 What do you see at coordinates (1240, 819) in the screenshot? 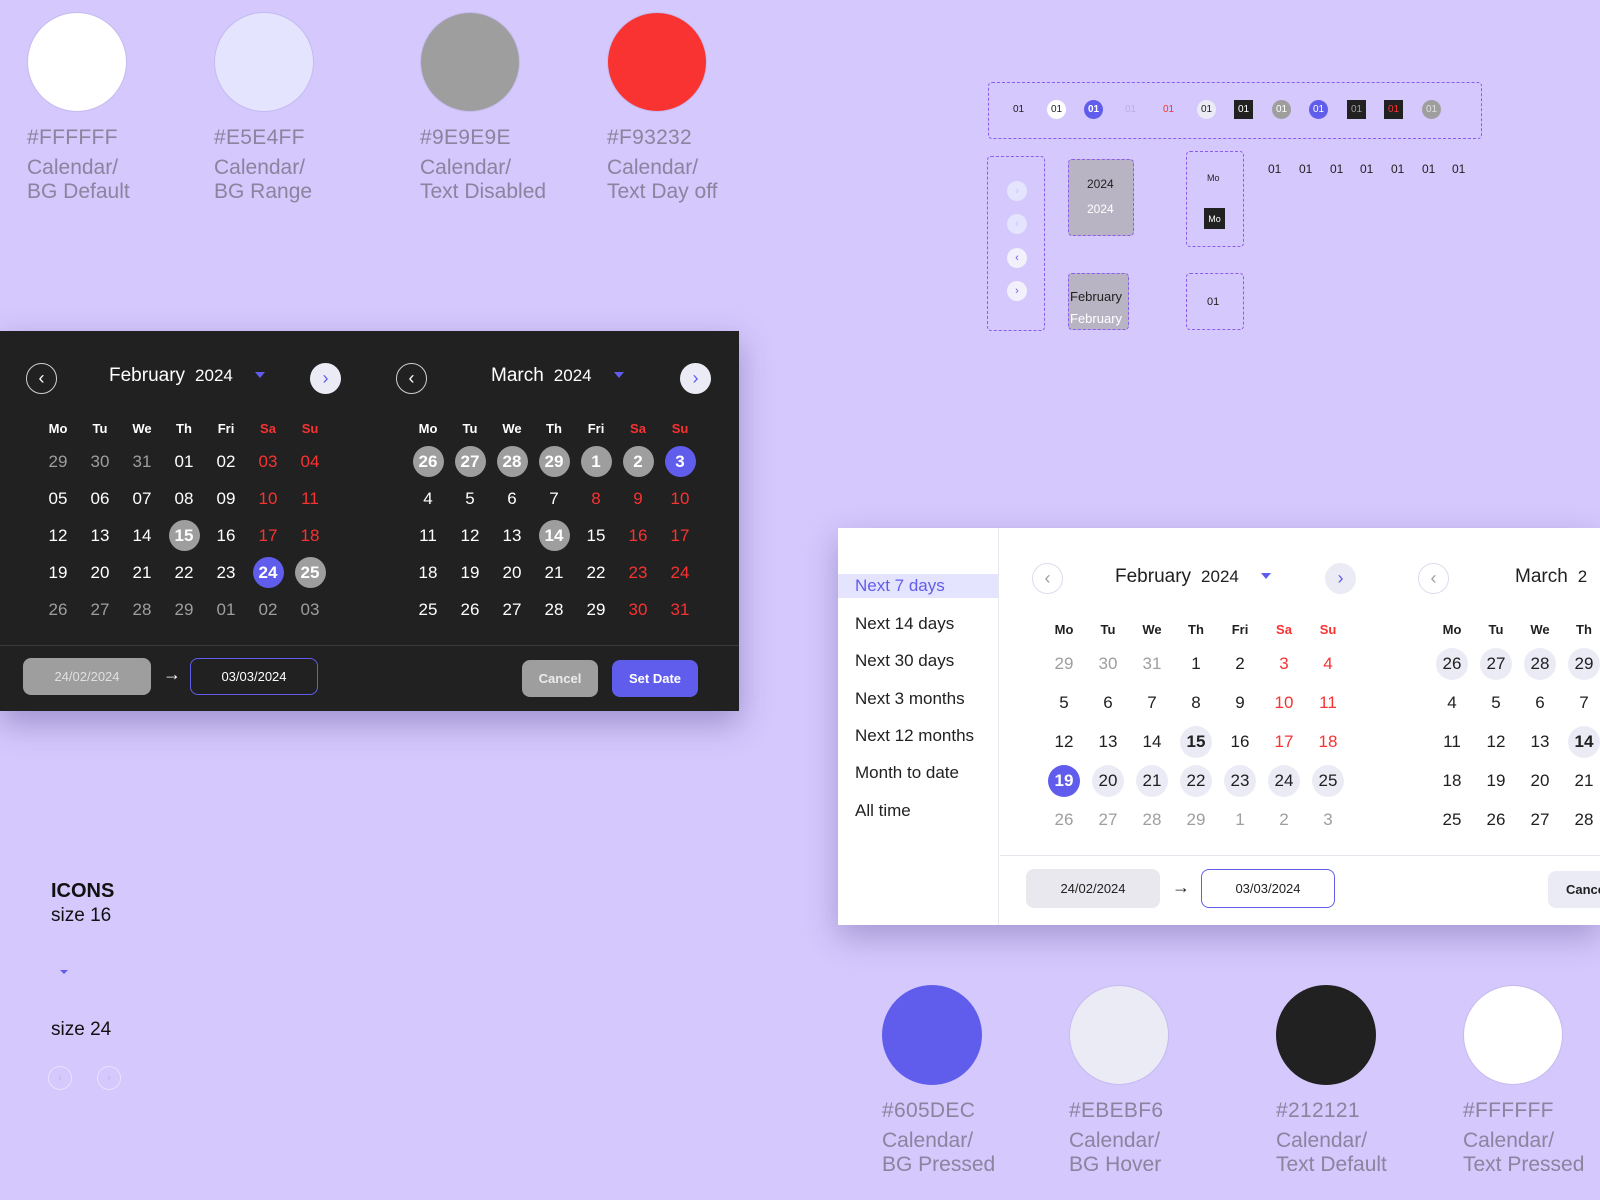
I see `day-cell: 1` at bounding box center [1240, 819].